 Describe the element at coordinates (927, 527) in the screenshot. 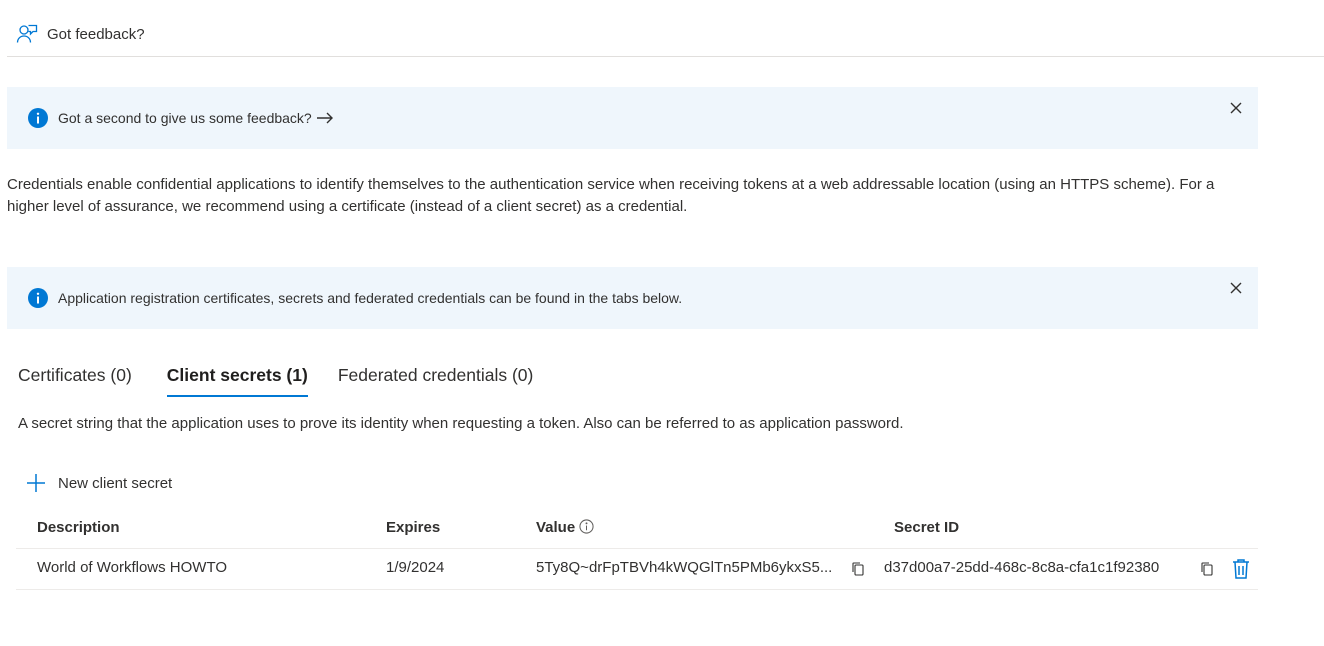

I see `column-header-secret-id: Secret ID` at that location.